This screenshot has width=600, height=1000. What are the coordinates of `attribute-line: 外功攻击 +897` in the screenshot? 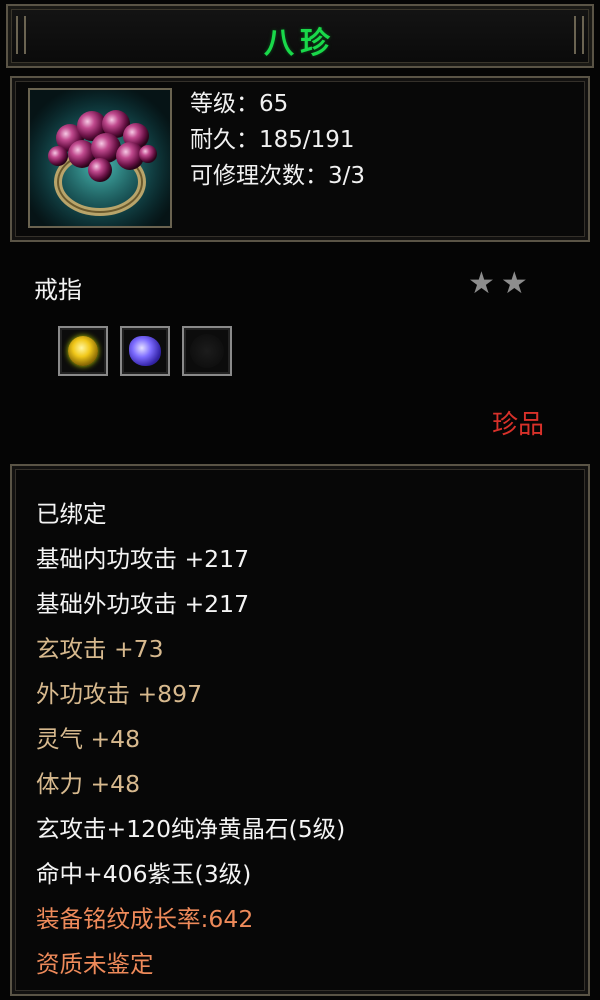 It's located at (119, 694).